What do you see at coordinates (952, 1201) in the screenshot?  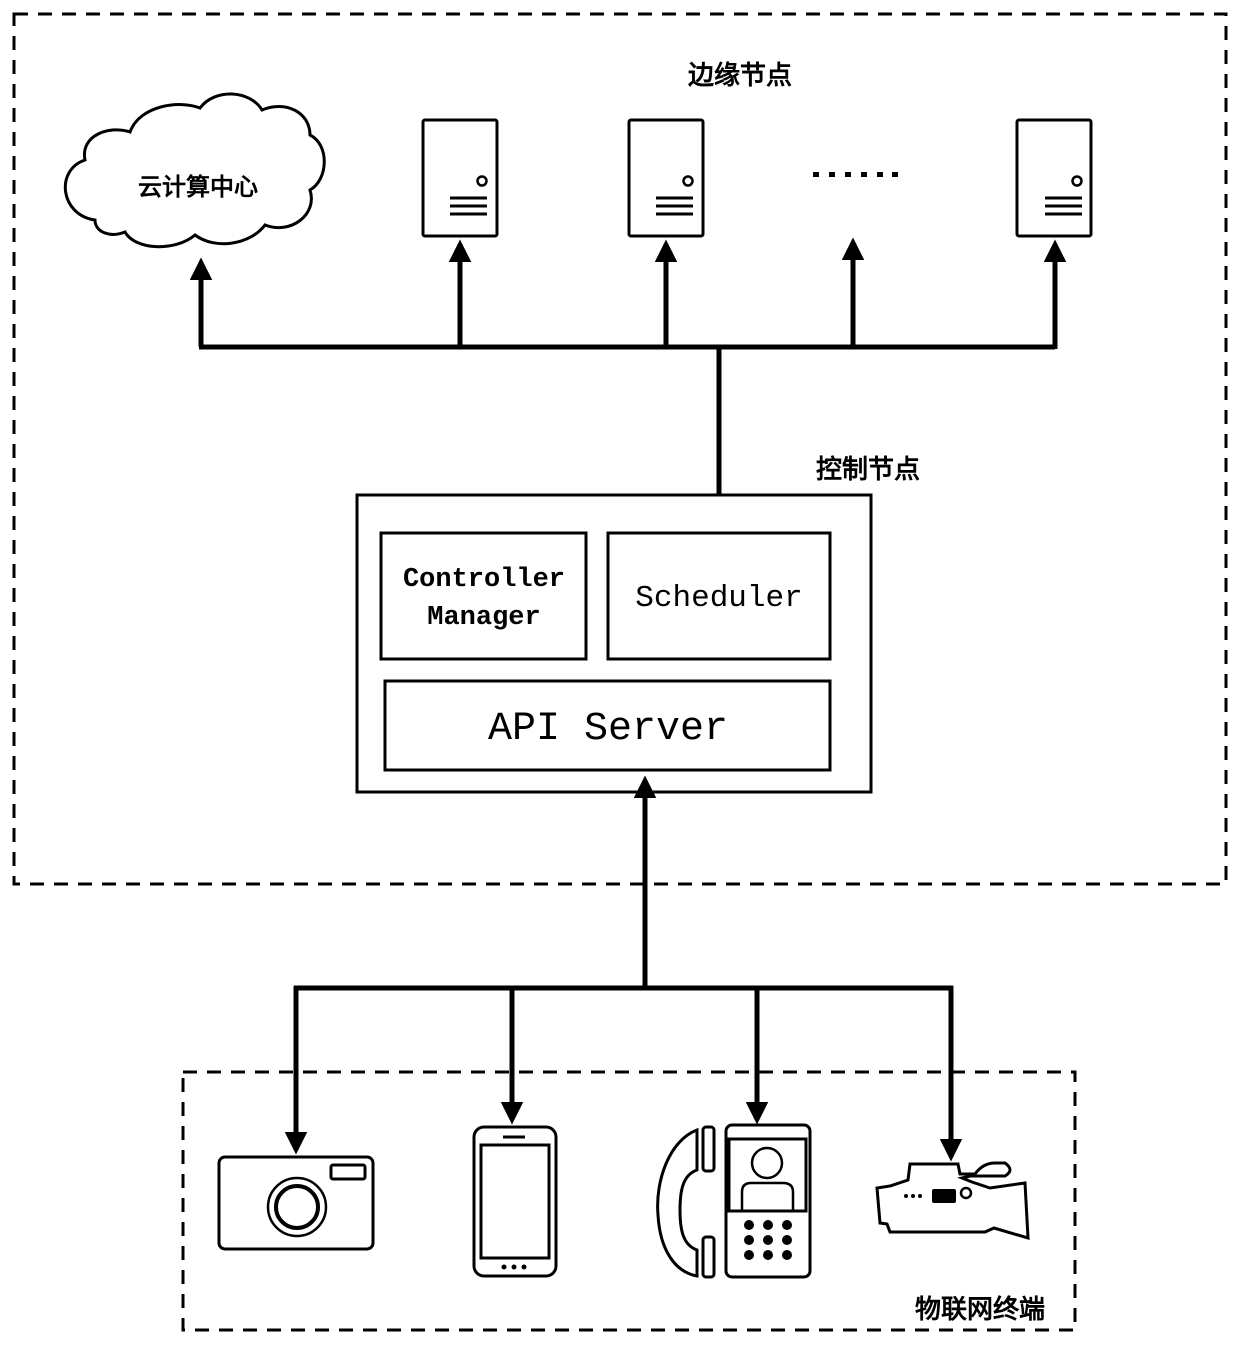 I see `video-camera-icon` at bounding box center [952, 1201].